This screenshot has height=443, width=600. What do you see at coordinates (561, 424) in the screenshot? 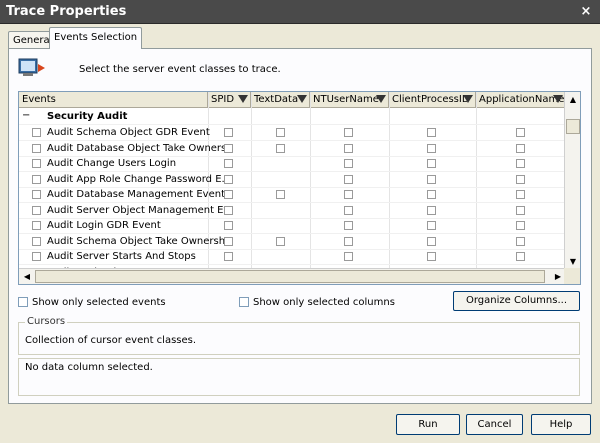
I see `help-button: Help` at bounding box center [561, 424].